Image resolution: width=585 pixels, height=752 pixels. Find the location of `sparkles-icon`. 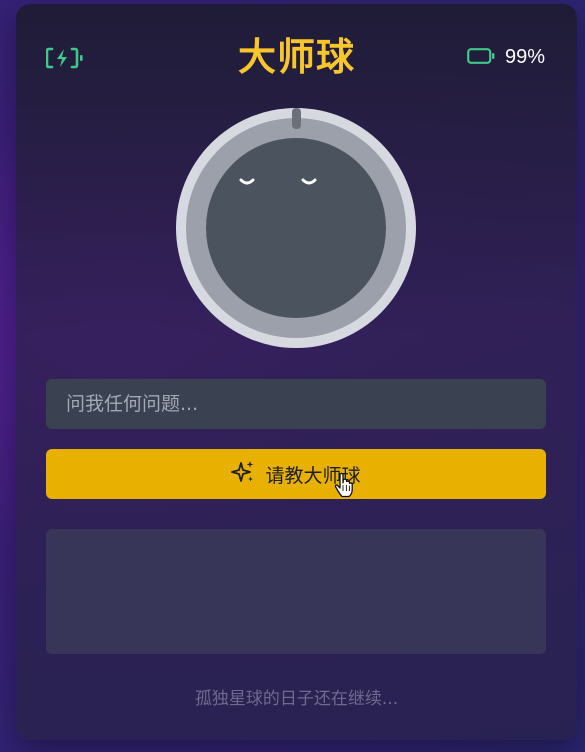

sparkles-icon is located at coordinates (243, 474).